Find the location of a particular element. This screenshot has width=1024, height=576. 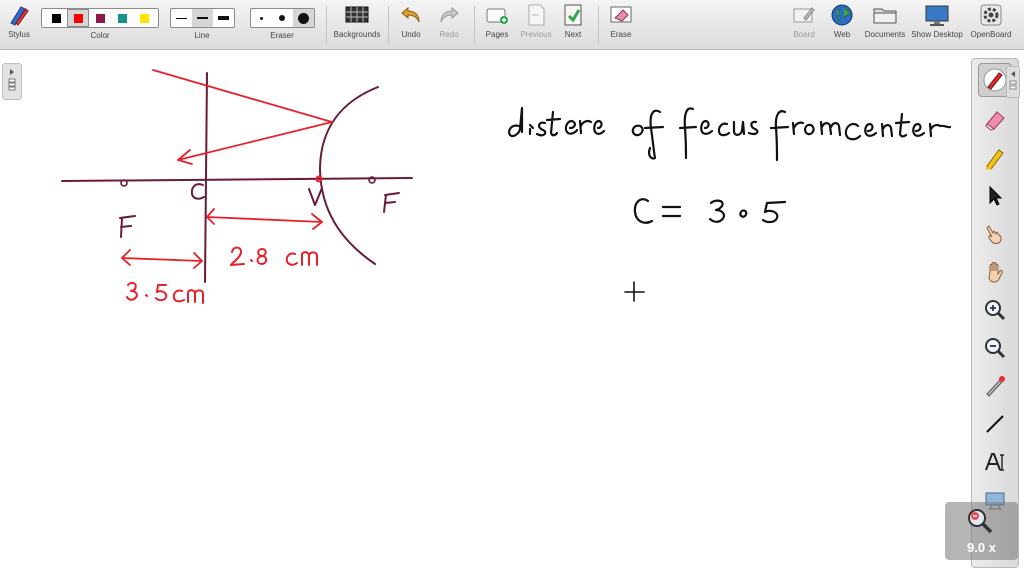

redo-icon is located at coordinates (449, 14).